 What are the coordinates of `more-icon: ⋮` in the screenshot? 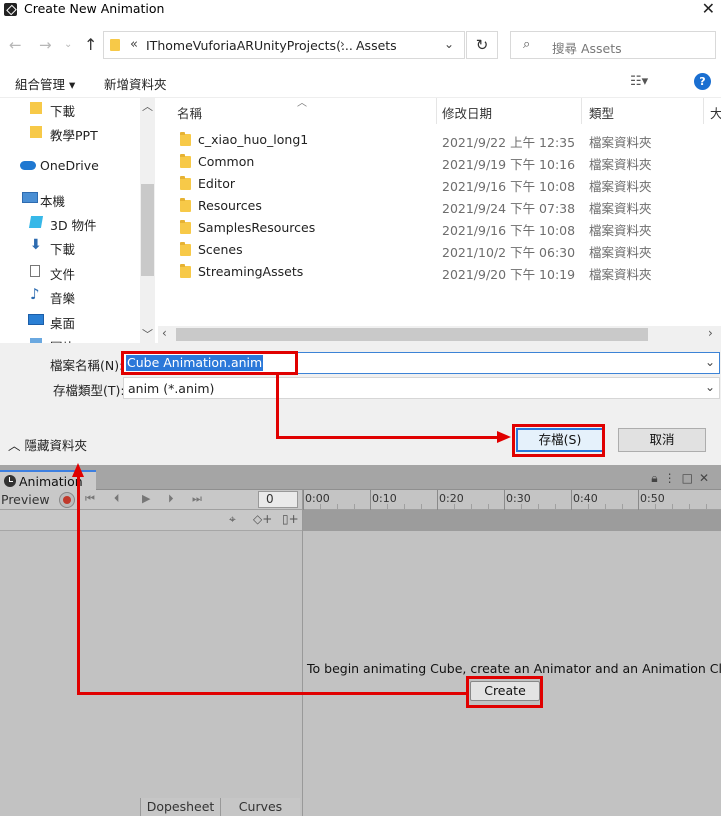 It's located at (673, 478).